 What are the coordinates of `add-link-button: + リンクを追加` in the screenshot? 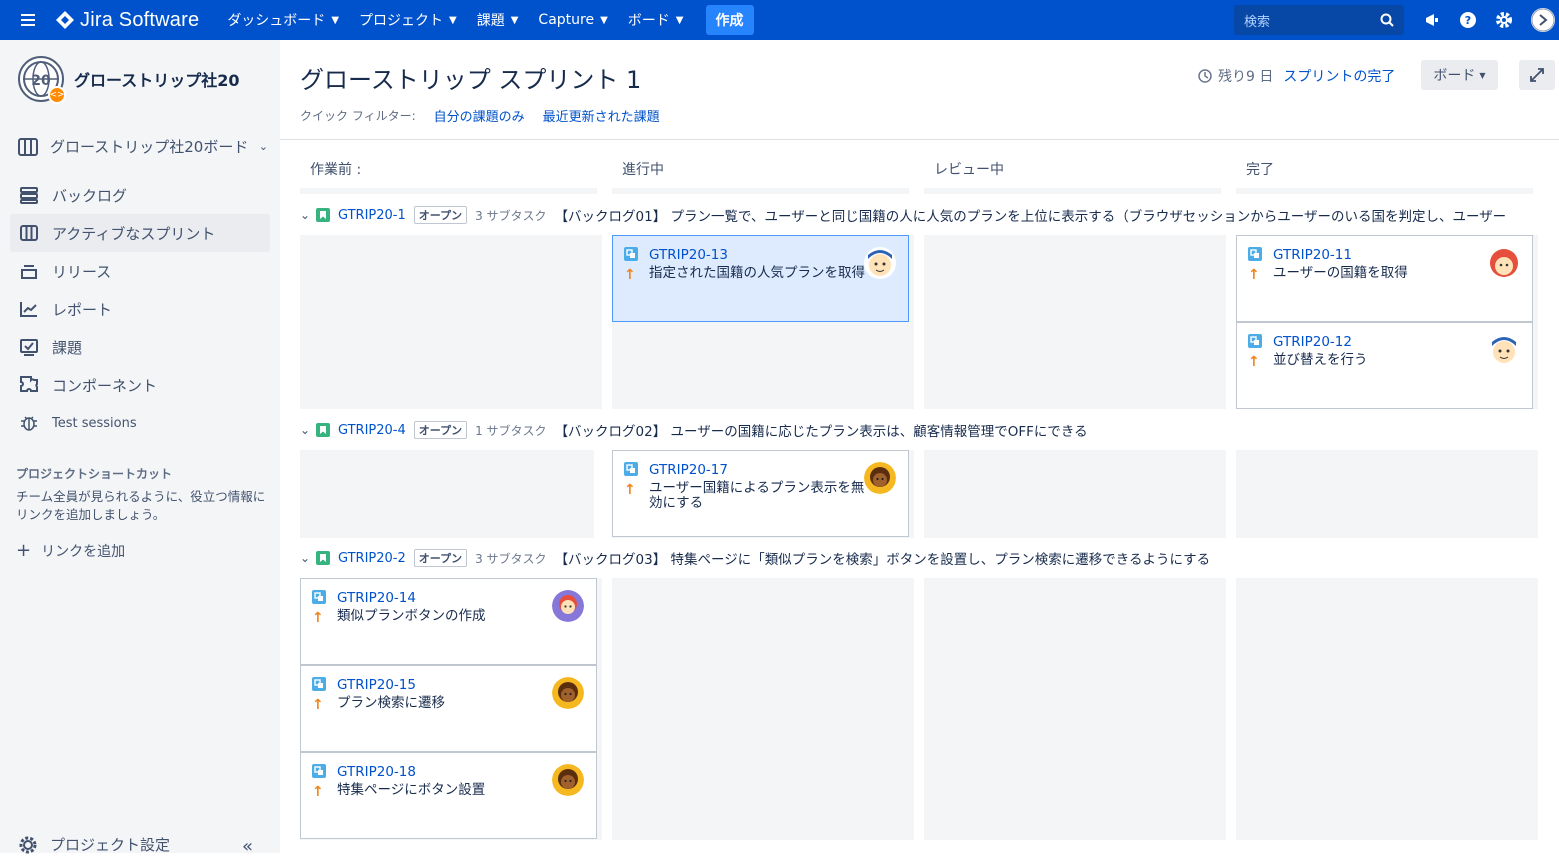 It's located at (70, 550).